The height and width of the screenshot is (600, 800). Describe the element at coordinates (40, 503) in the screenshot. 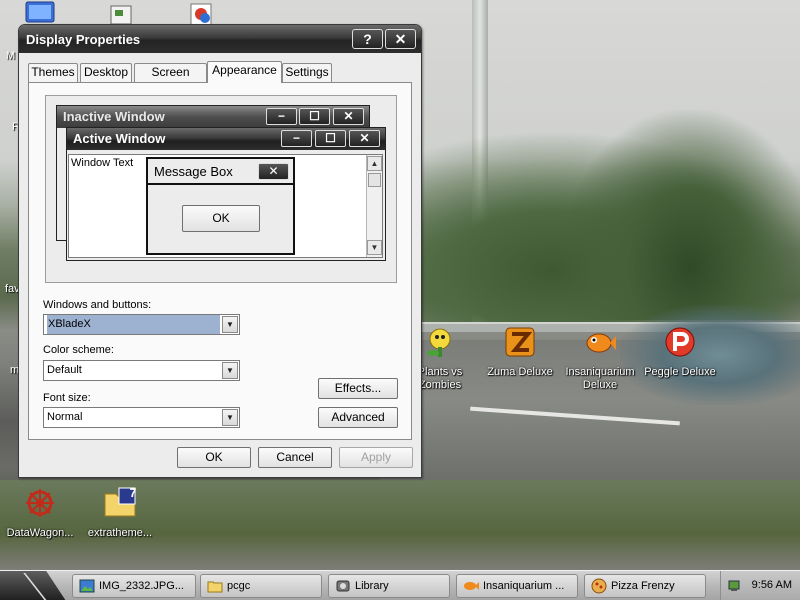

I see `datawagon-icon` at that location.